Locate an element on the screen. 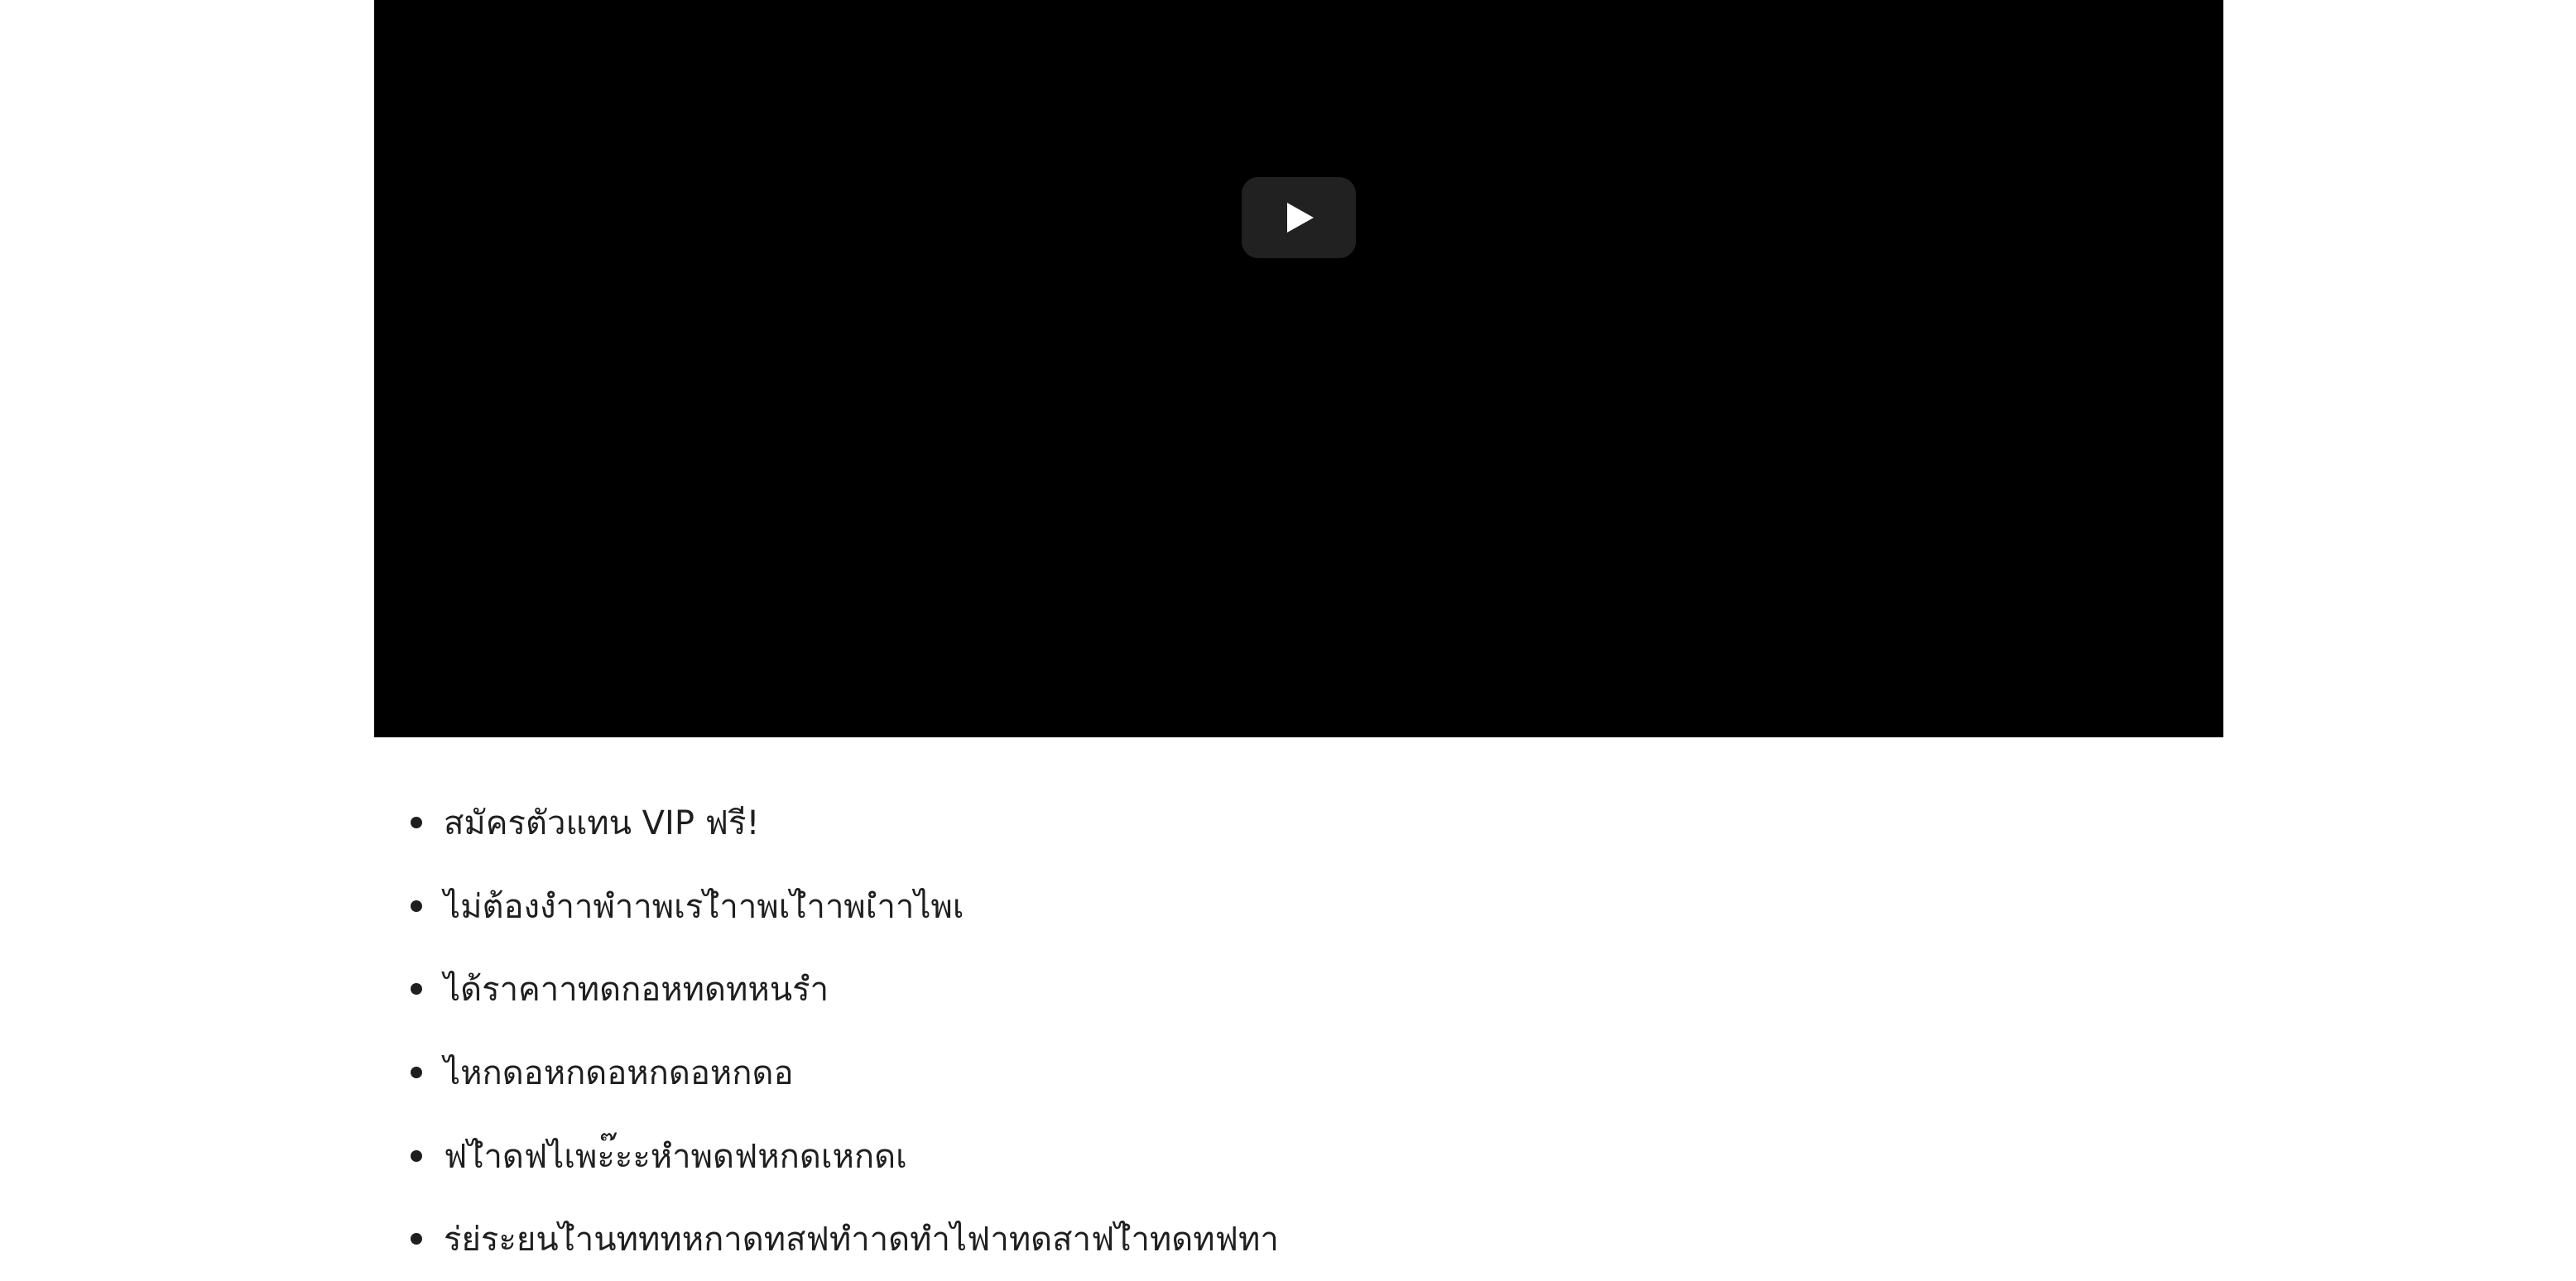 The image size is (2576, 1281). play-icon is located at coordinates (1300, 218).